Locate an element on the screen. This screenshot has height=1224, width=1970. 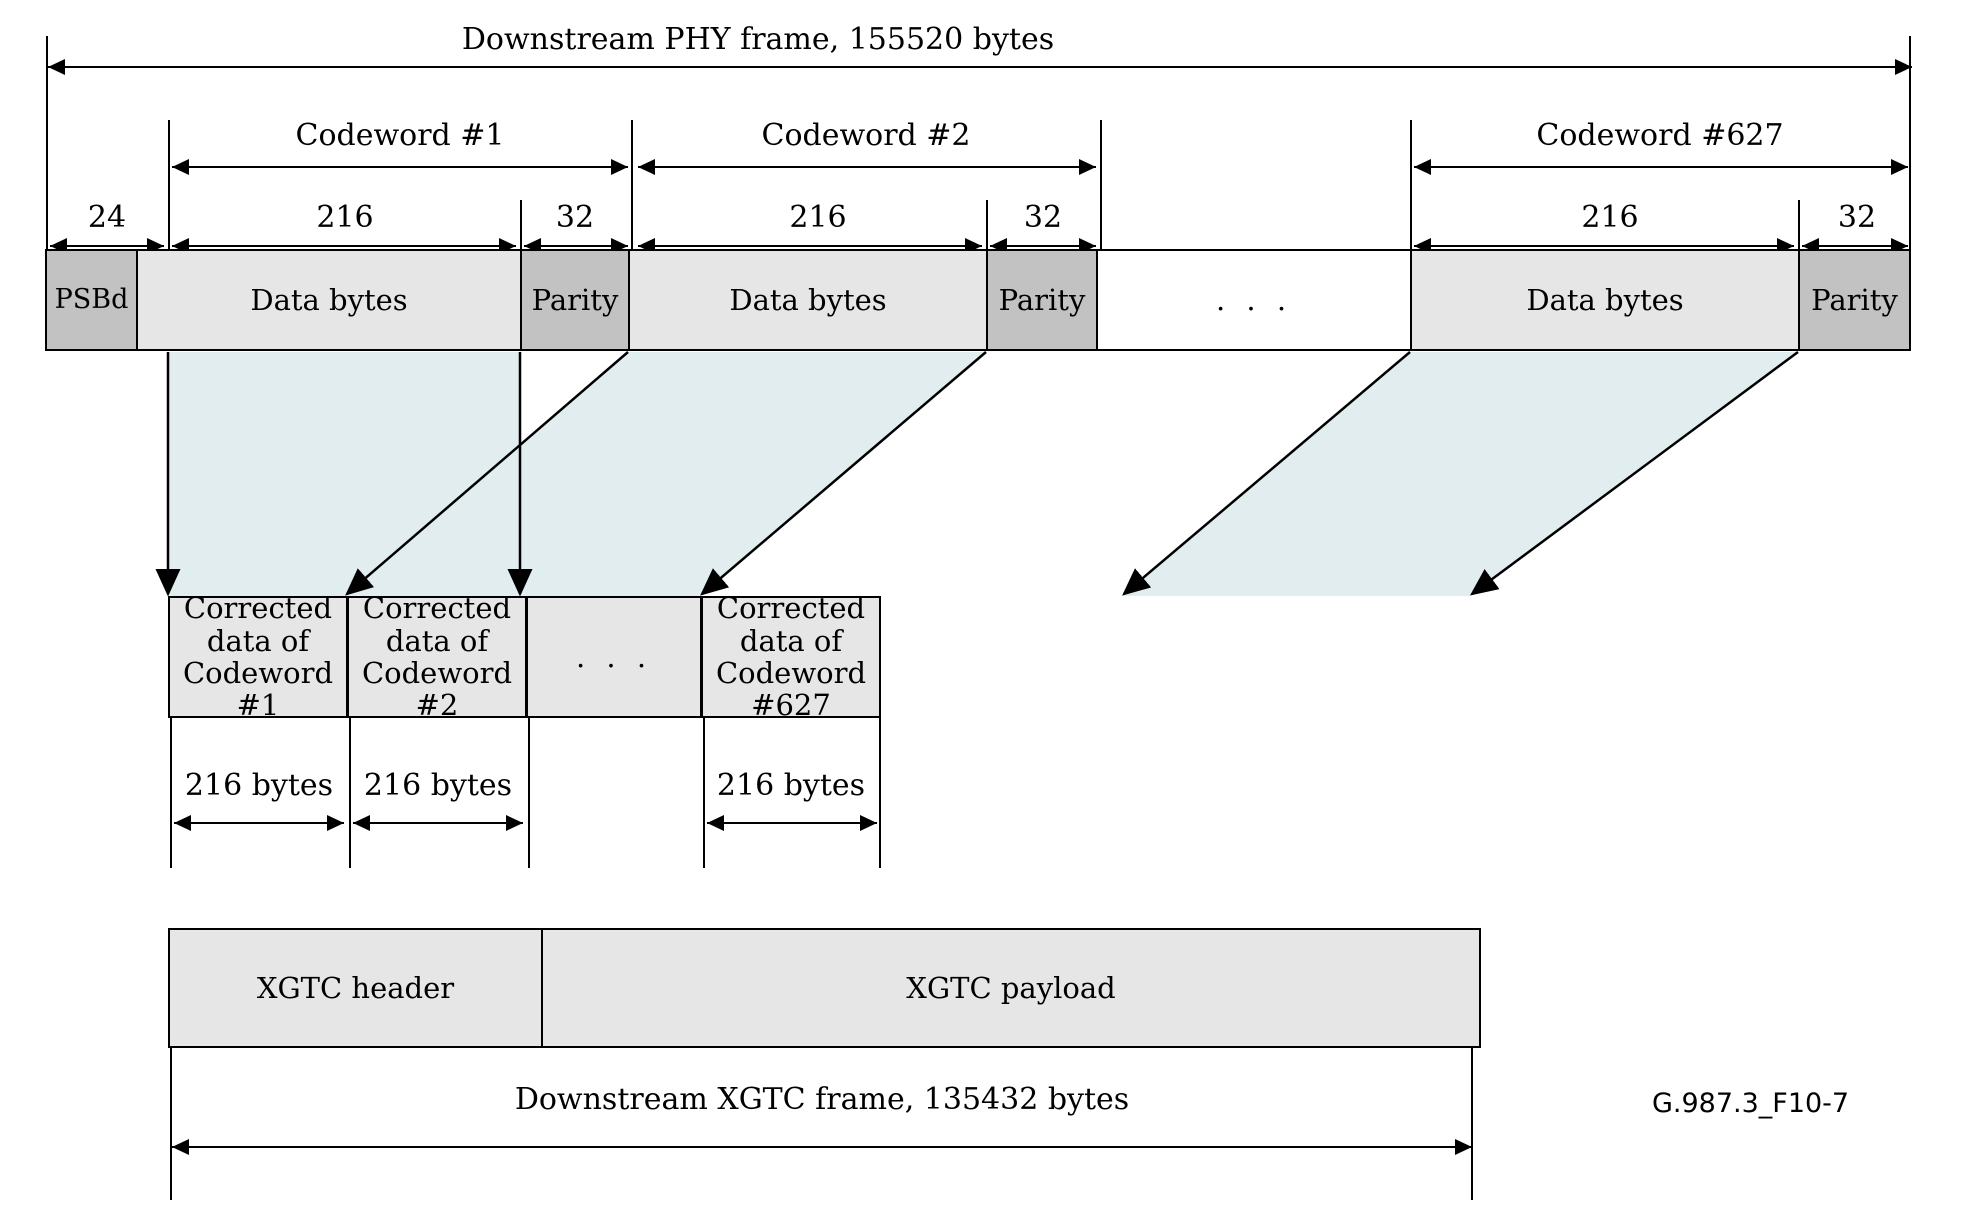
phy-cell-parity-627: Parity is located at coordinates (1854, 300).